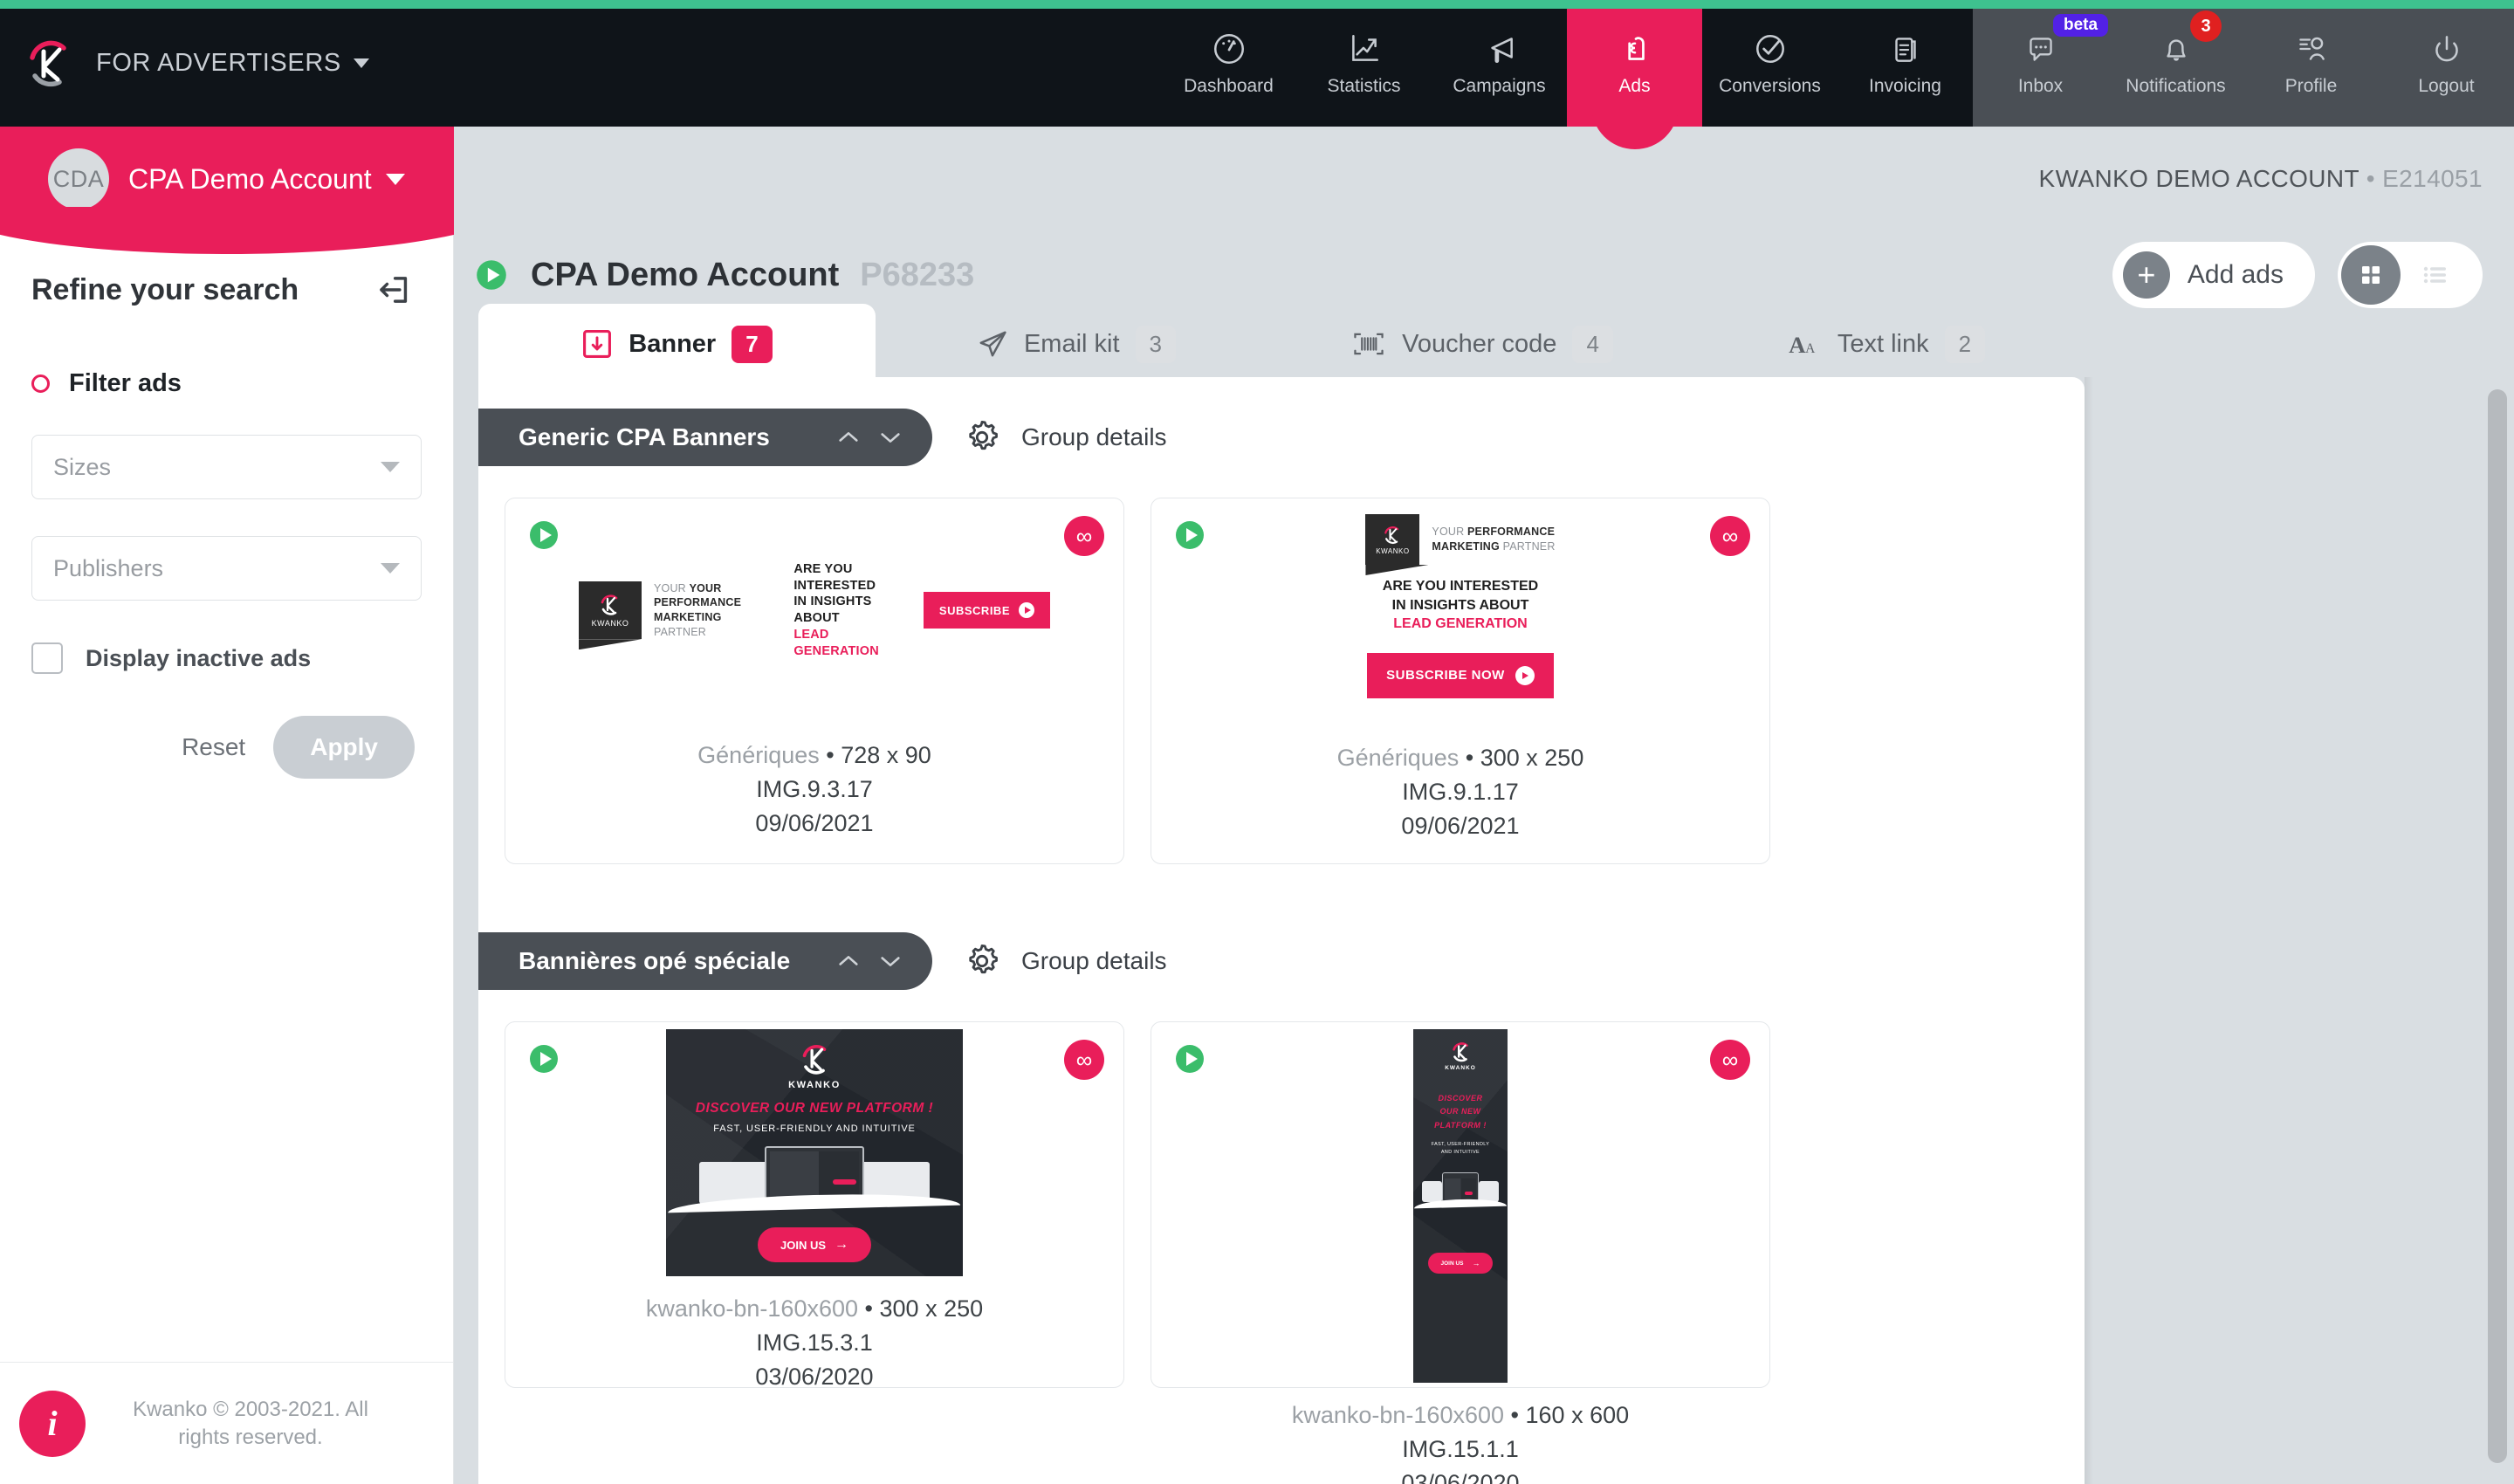  What do you see at coordinates (393, 289) in the screenshot?
I see `collapse-panel-icon` at bounding box center [393, 289].